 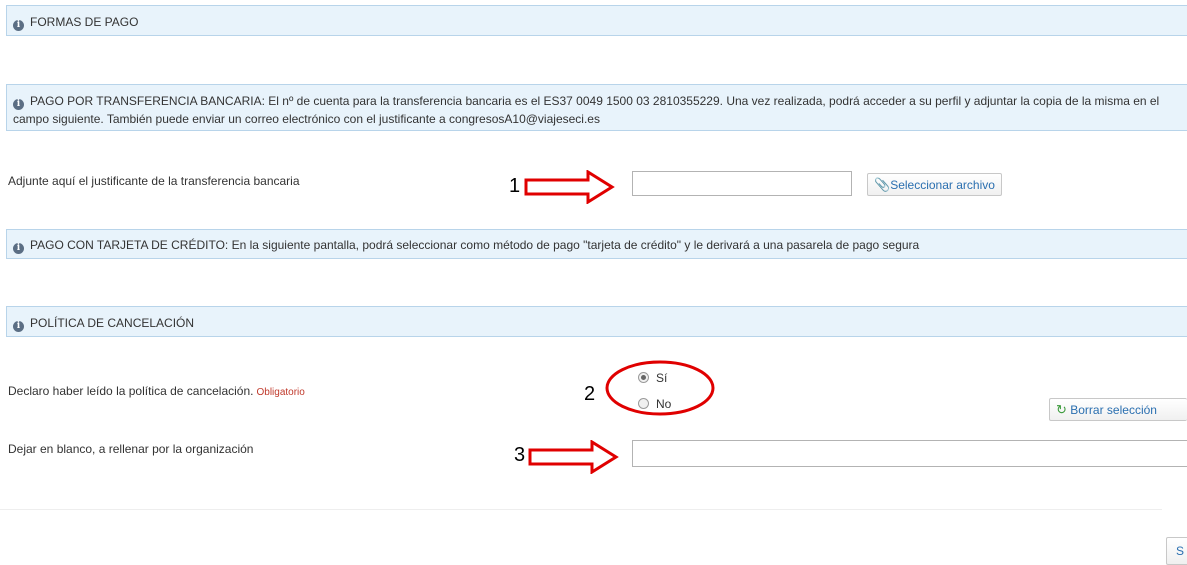 What do you see at coordinates (664, 404) in the screenshot?
I see `radio-no-label: No` at bounding box center [664, 404].